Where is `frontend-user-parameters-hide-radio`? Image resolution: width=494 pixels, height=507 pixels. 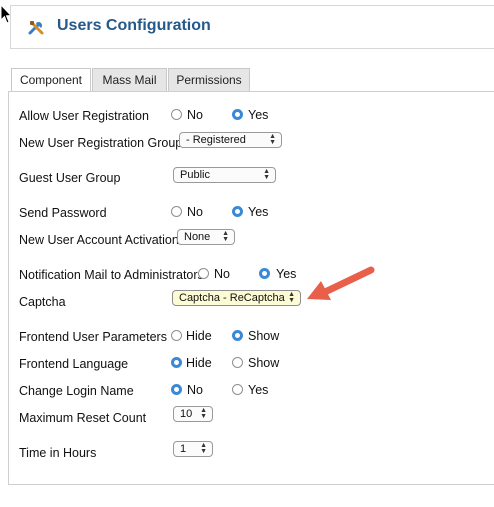
frontend-user-parameters-hide-radio is located at coordinates (176, 335).